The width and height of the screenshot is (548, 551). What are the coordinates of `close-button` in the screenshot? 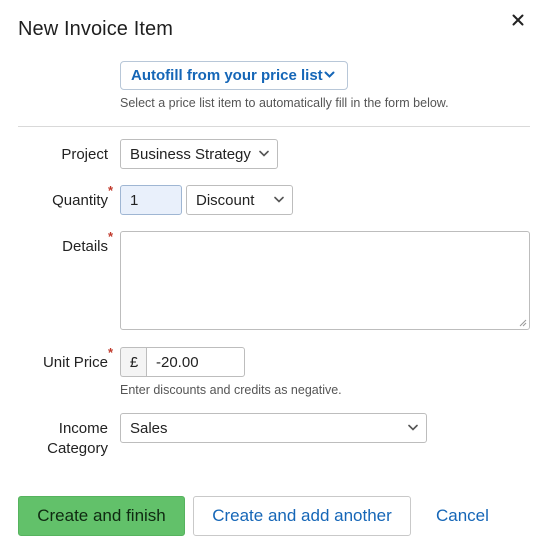 It's located at (520, 22).